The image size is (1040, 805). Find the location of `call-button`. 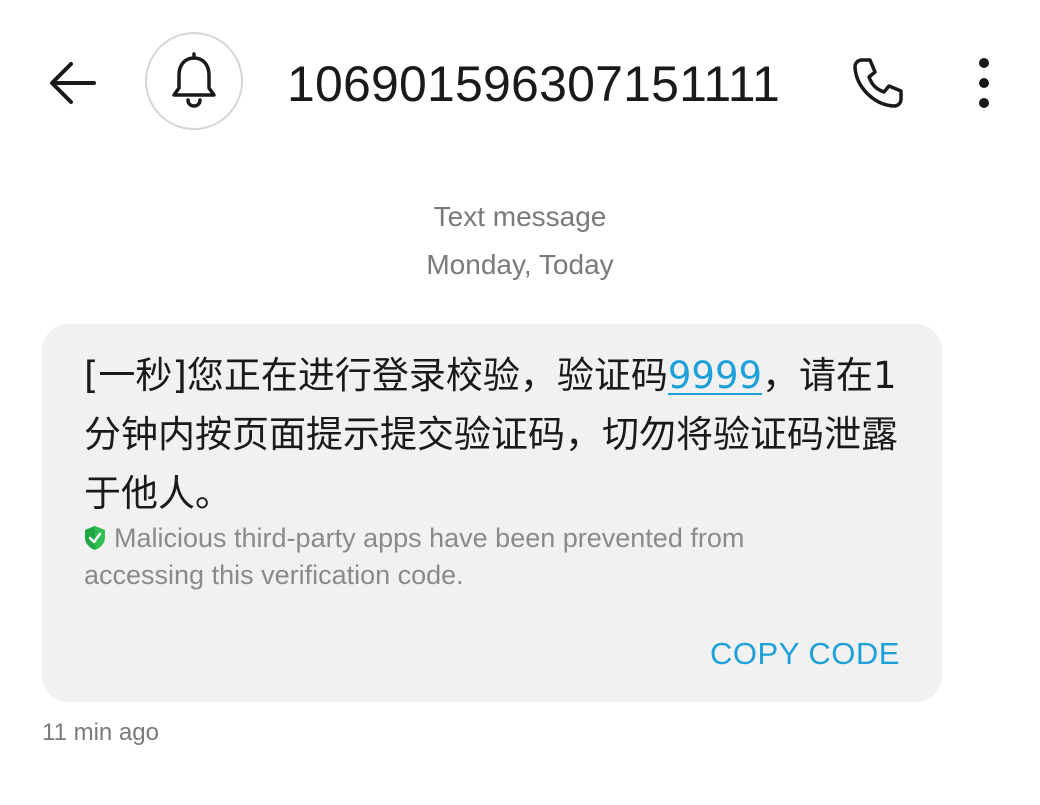

call-button is located at coordinates (877, 83).